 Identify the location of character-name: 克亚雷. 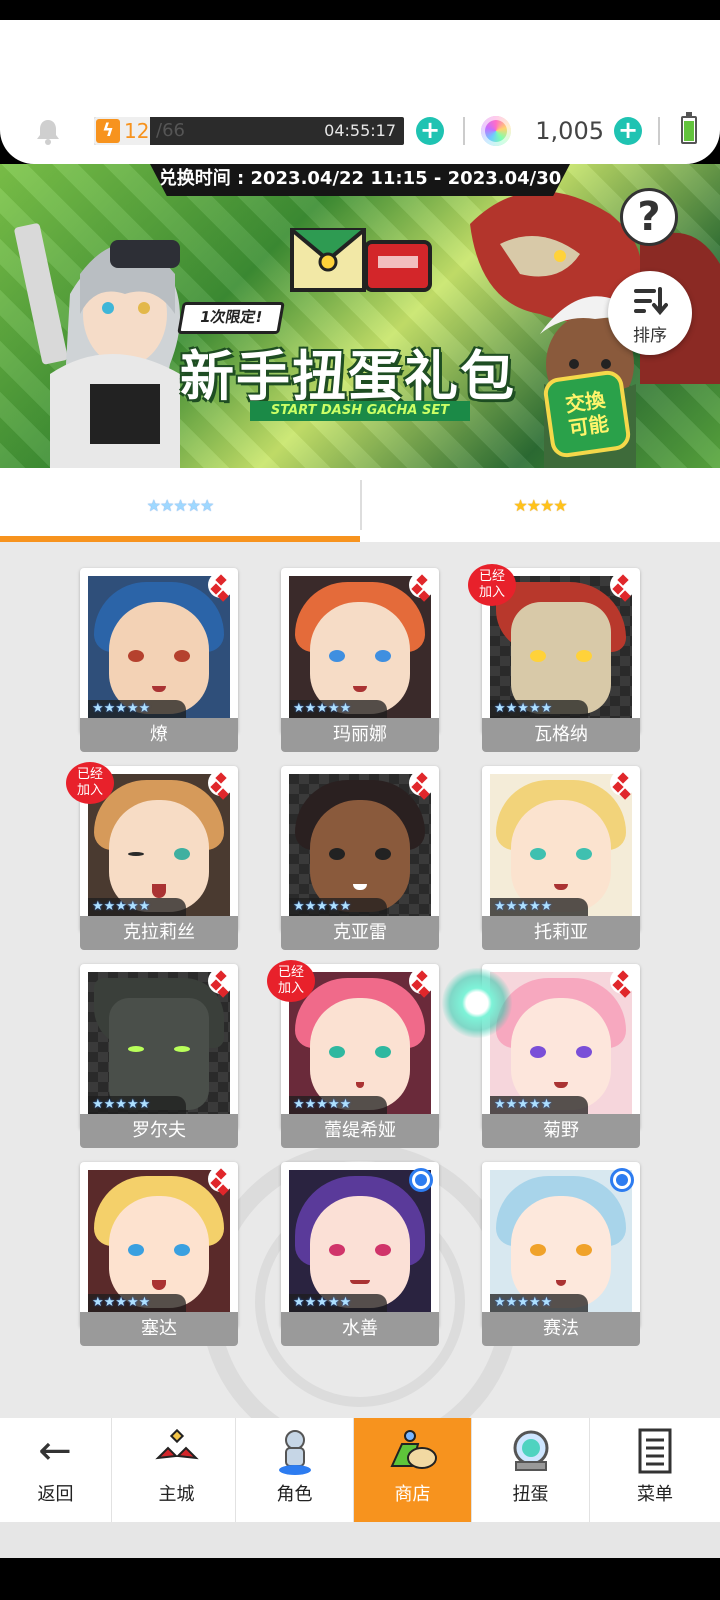
(360, 933).